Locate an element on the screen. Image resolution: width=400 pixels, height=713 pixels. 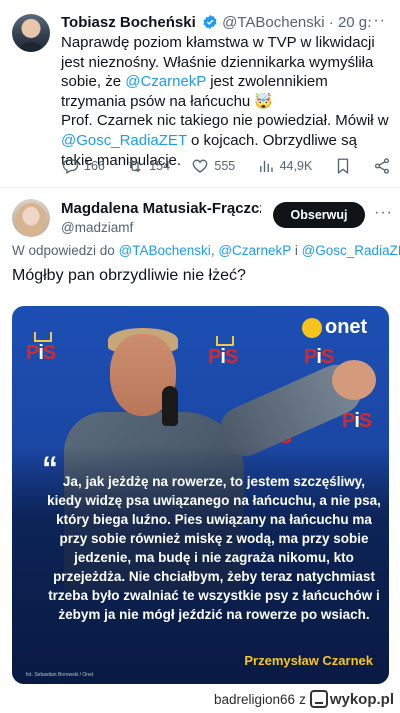
reply-prefix: W odpowiedzi do is located at coordinates (65, 250).